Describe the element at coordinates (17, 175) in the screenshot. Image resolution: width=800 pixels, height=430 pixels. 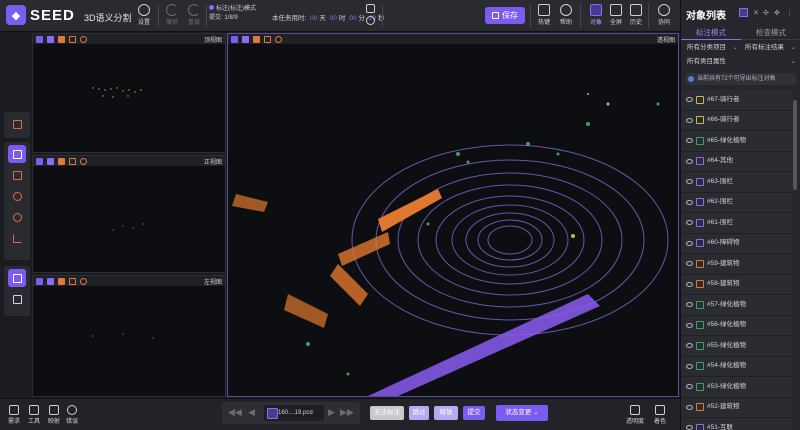
I see `polyline-tool-button` at that location.